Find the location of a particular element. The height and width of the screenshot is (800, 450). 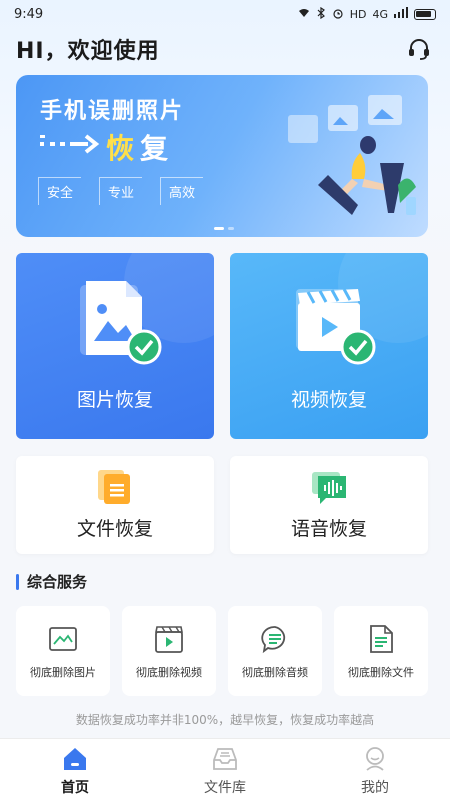

voice-recovery-card: 语音恢复 is located at coordinates (329, 505).